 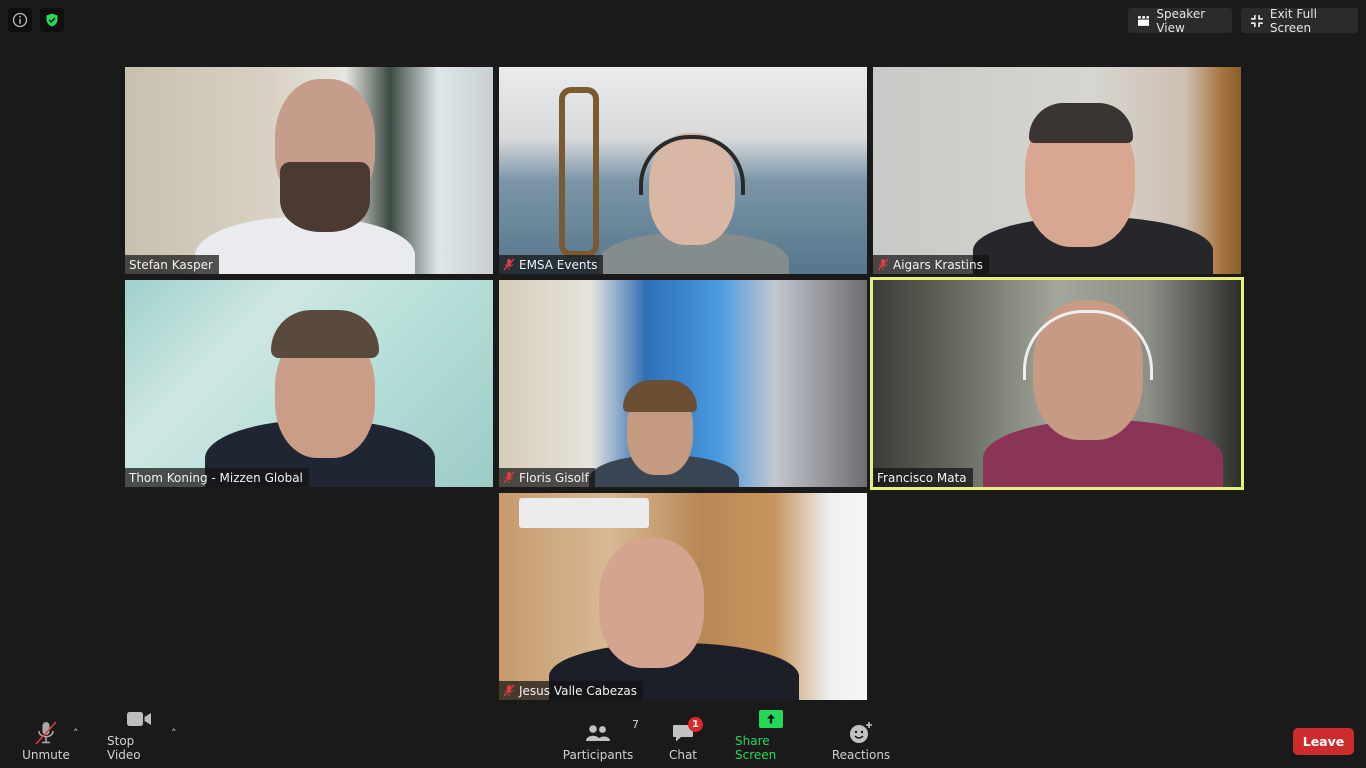 I want to click on exit-full-screen-label: Exit Full Screen, so click(x=1293, y=20).